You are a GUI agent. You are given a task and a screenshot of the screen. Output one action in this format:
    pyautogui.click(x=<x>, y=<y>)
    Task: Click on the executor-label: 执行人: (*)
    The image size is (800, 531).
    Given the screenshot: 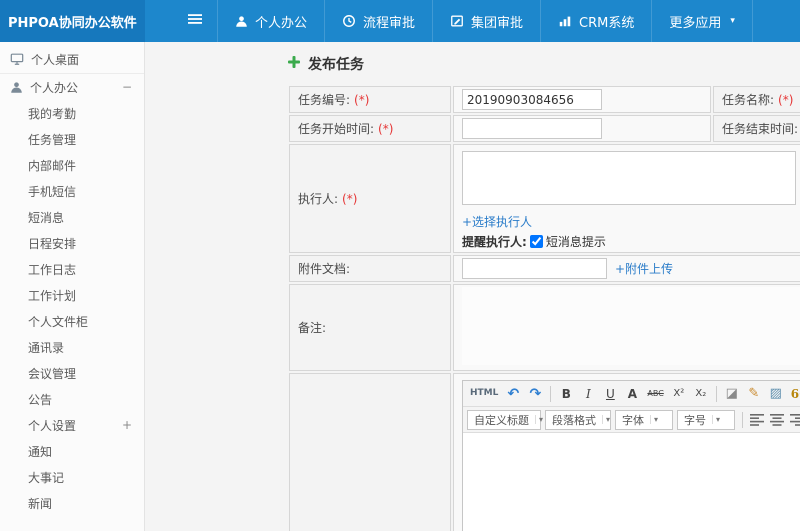 What is the action you would take?
    pyautogui.click(x=370, y=198)
    